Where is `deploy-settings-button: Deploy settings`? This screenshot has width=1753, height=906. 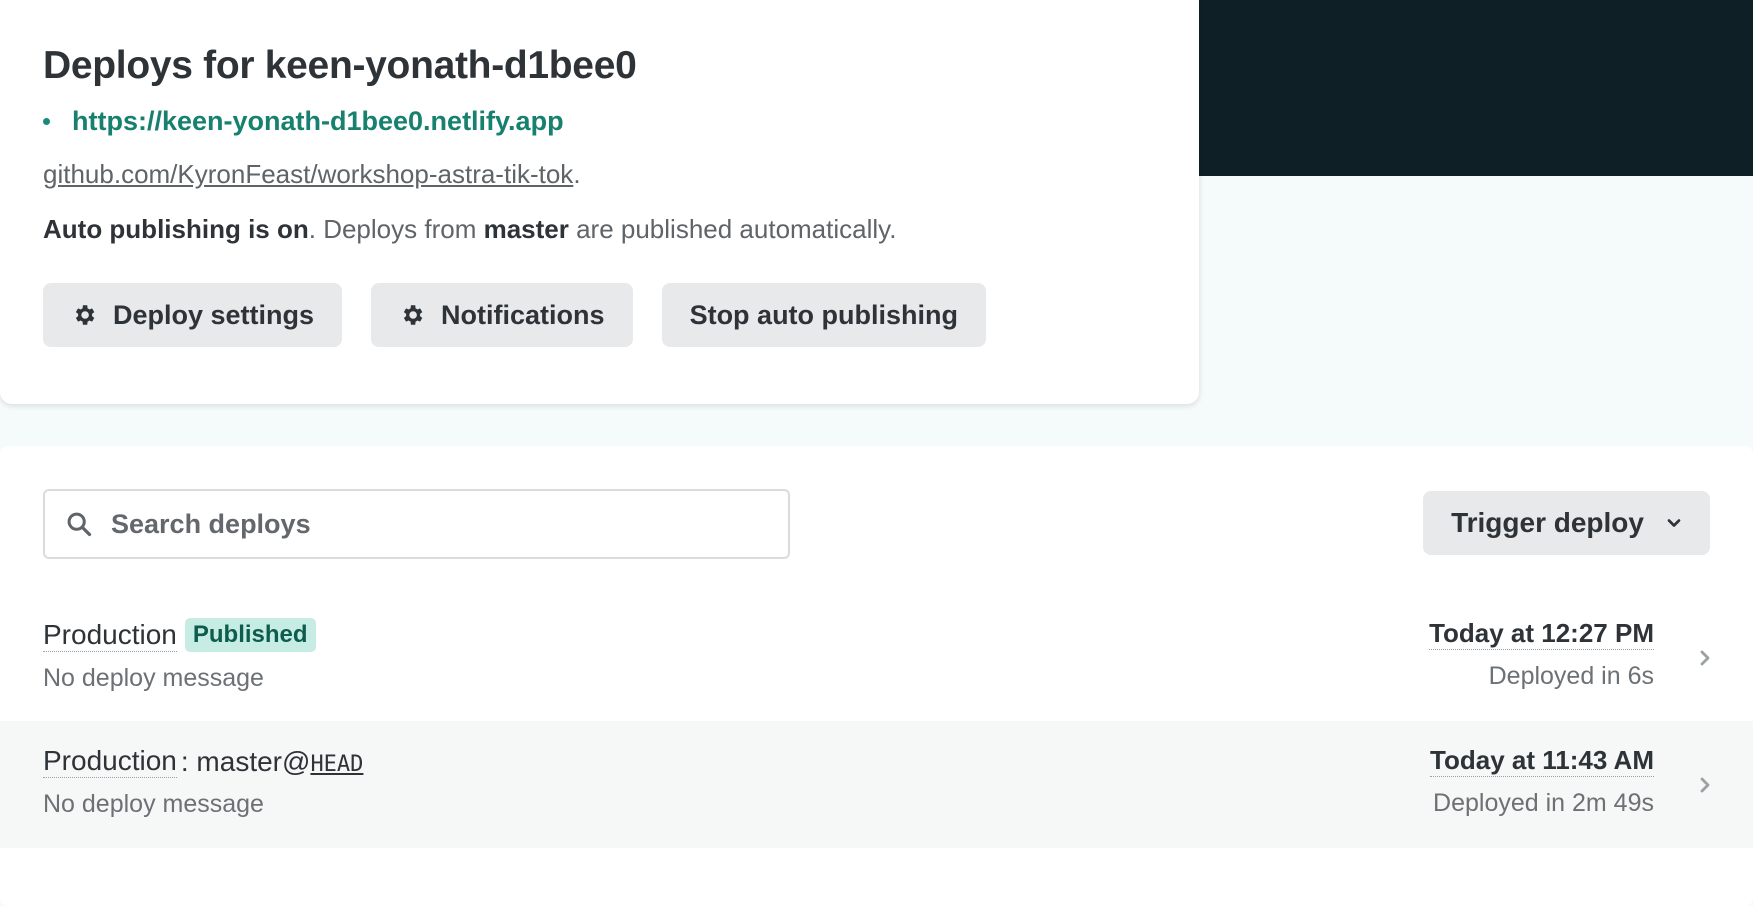 deploy-settings-button: Deploy settings is located at coordinates (193, 315).